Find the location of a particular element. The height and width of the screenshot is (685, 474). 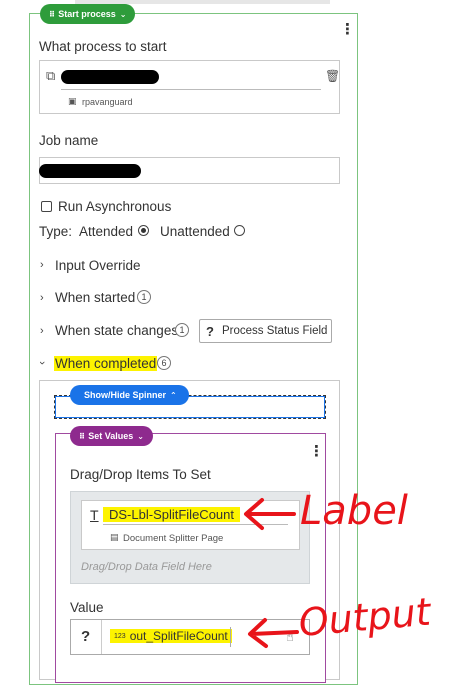

show-hide-spinner-pill: Show/Hide Spinner ⌃ is located at coordinates (129, 395).